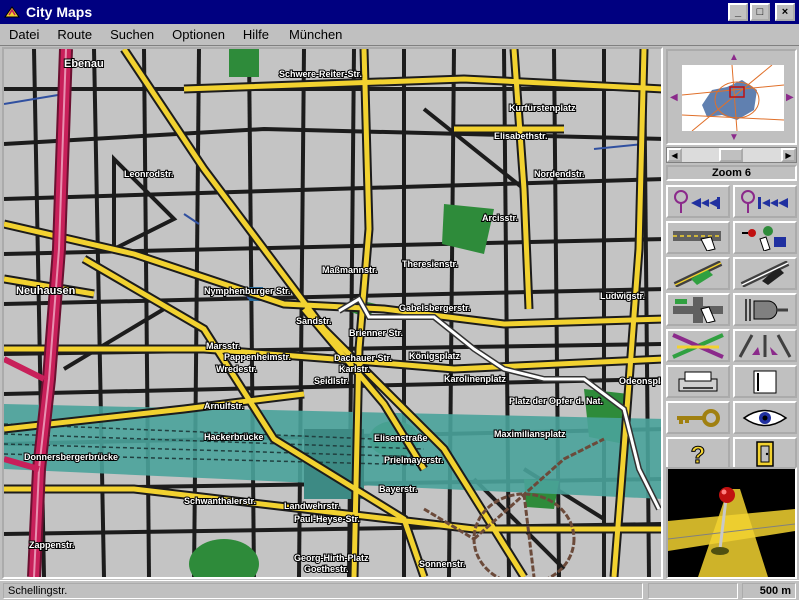  I want to click on eye-view-button, so click(765, 417).